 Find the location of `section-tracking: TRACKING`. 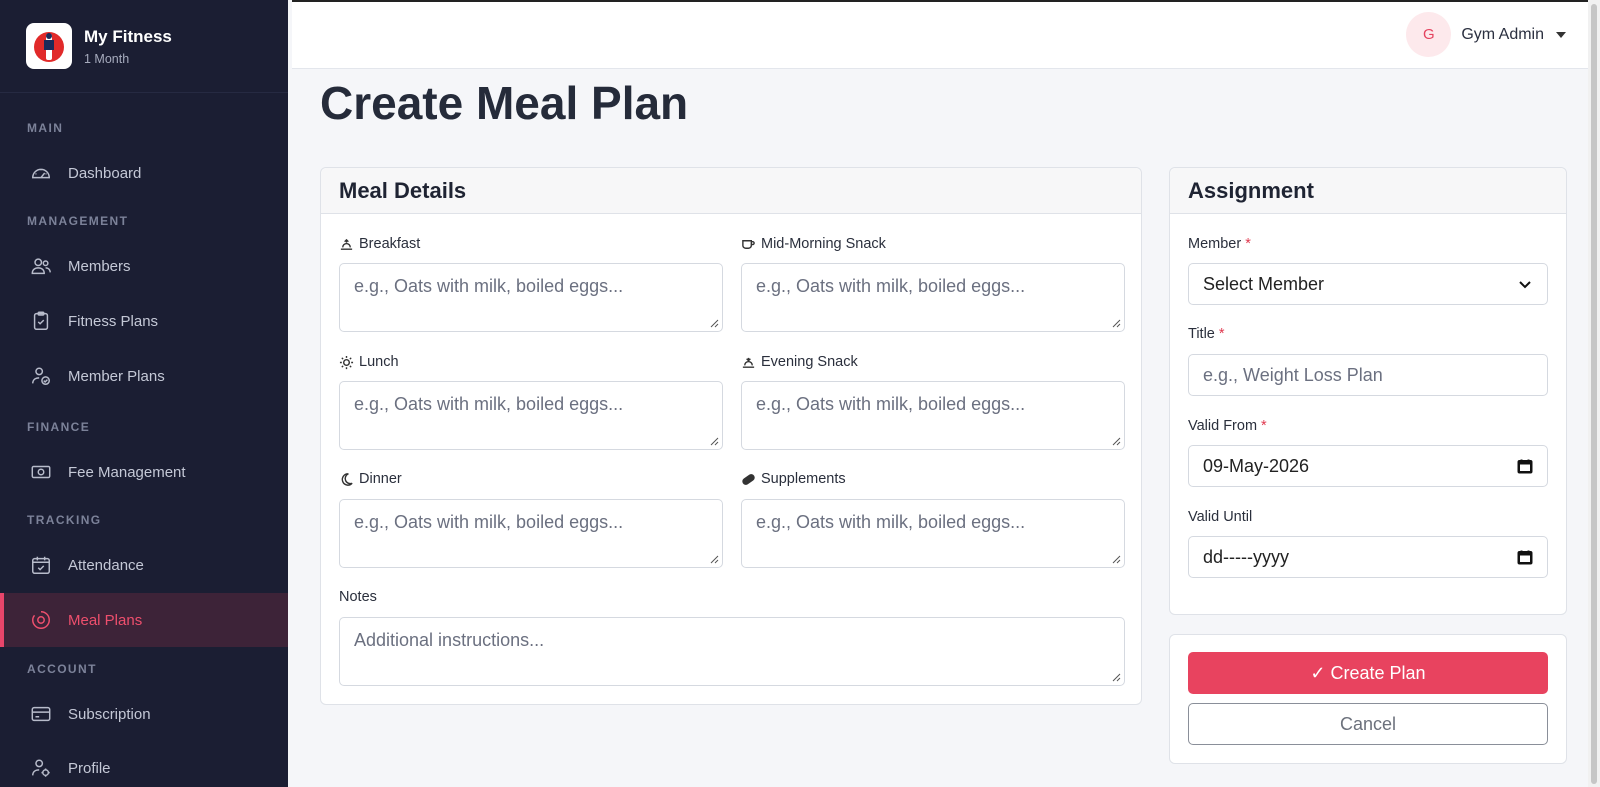

section-tracking: TRACKING is located at coordinates (64, 520).